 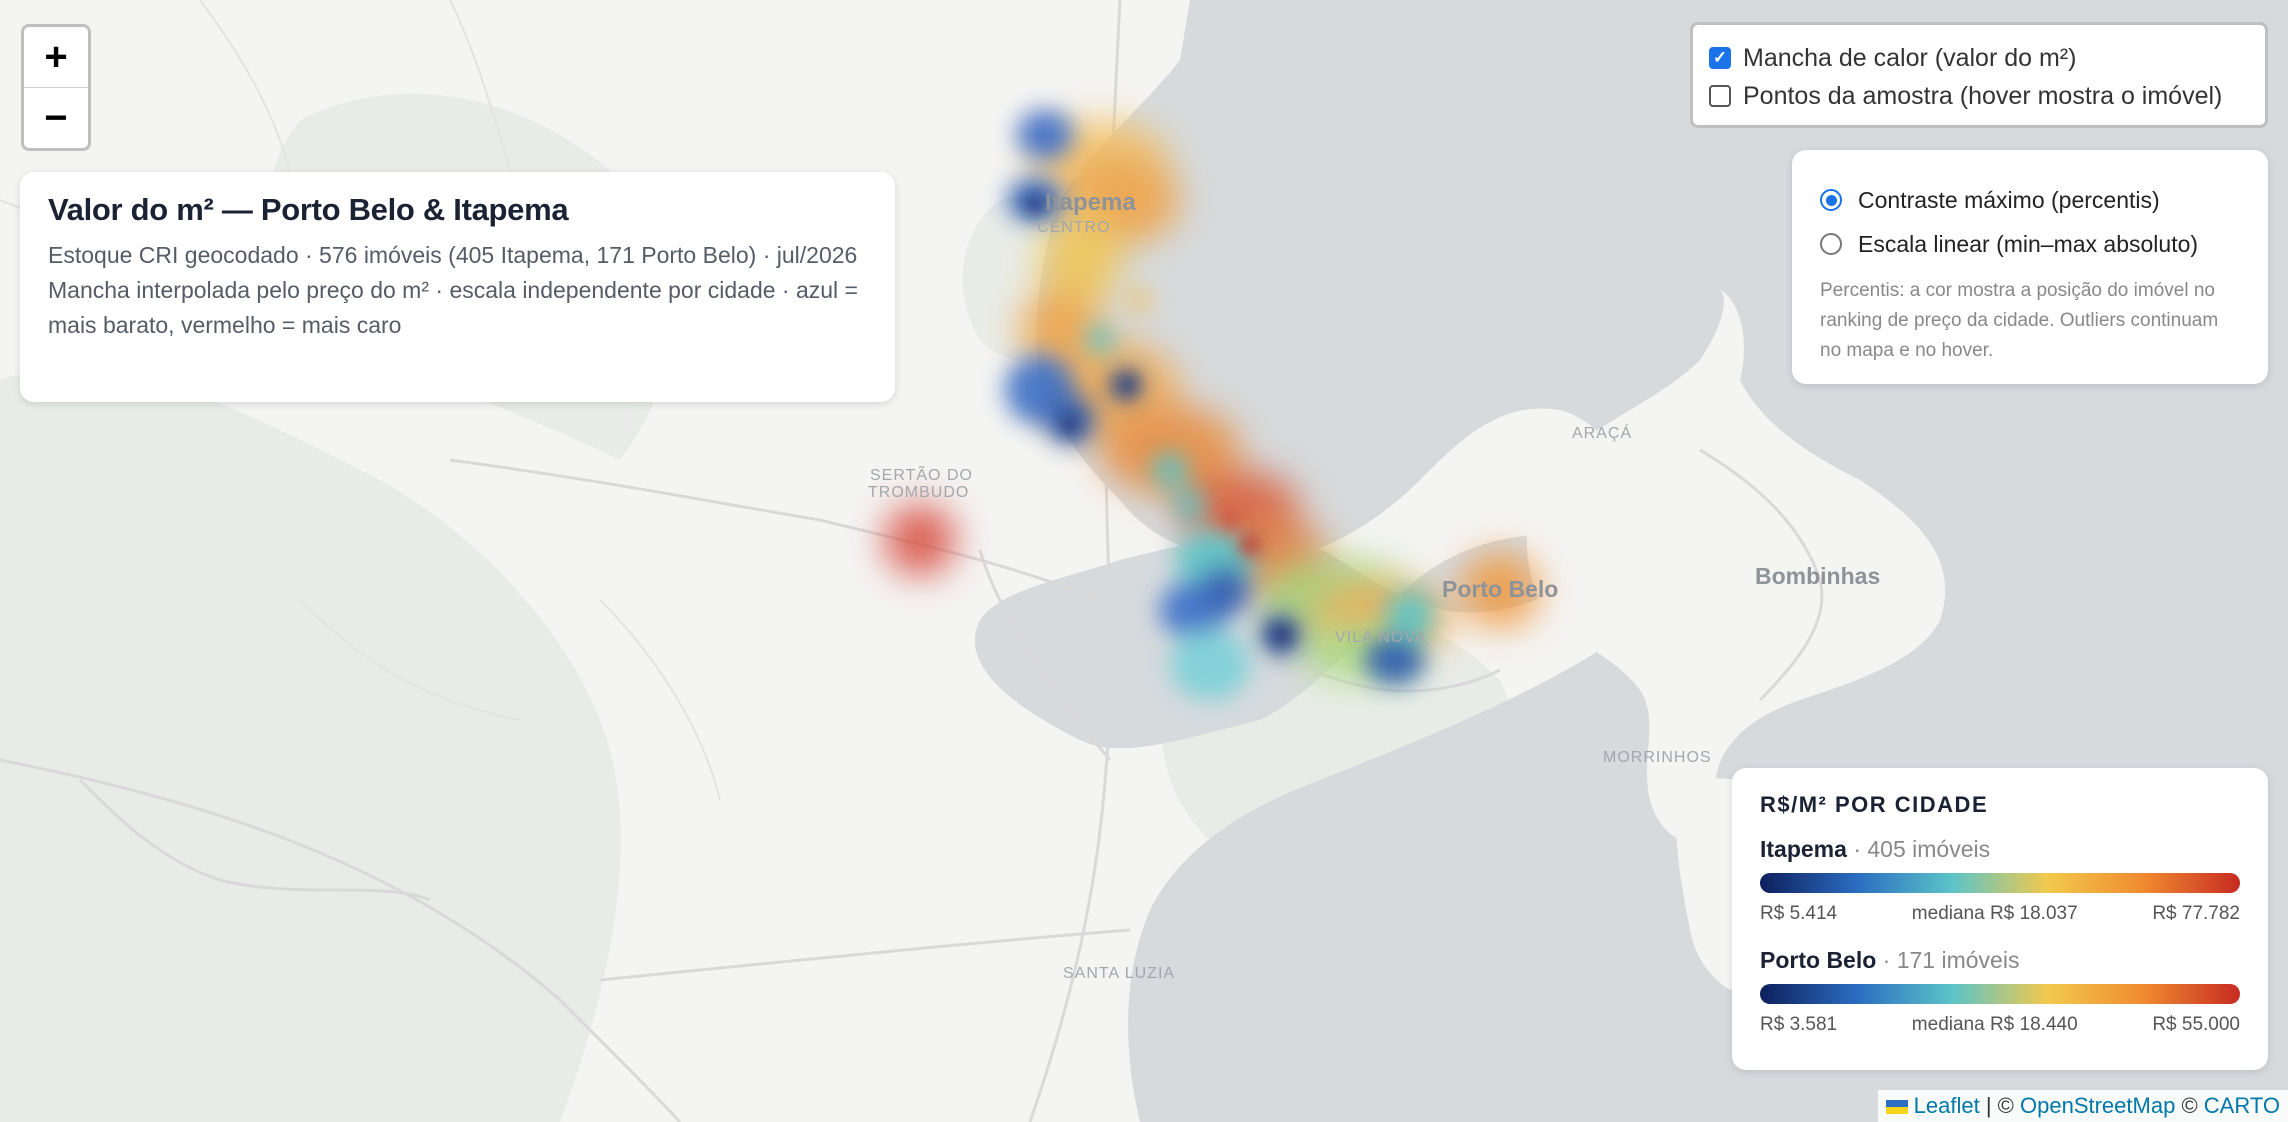 I want to click on percentile-label: Contraste máximo (percentis), so click(x=2009, y=199).